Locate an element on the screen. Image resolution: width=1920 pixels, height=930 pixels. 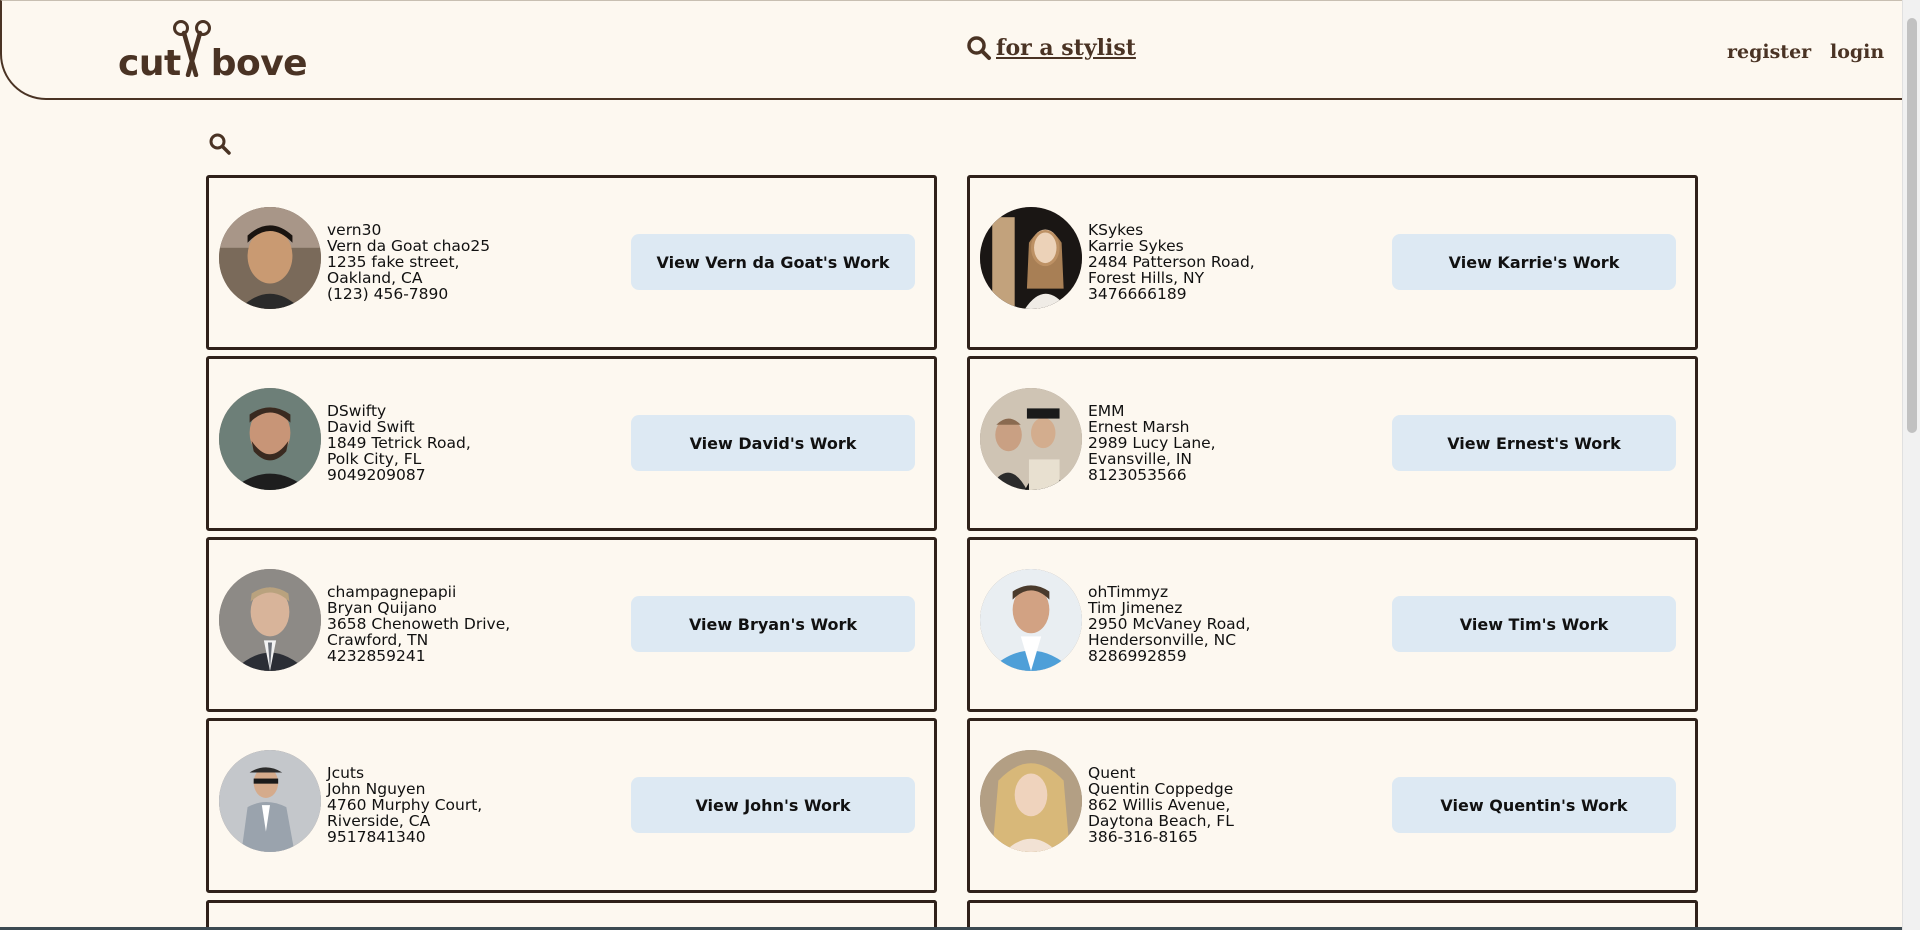
find-stylist-link: for a stylist is located at coordinates (1051, 48).